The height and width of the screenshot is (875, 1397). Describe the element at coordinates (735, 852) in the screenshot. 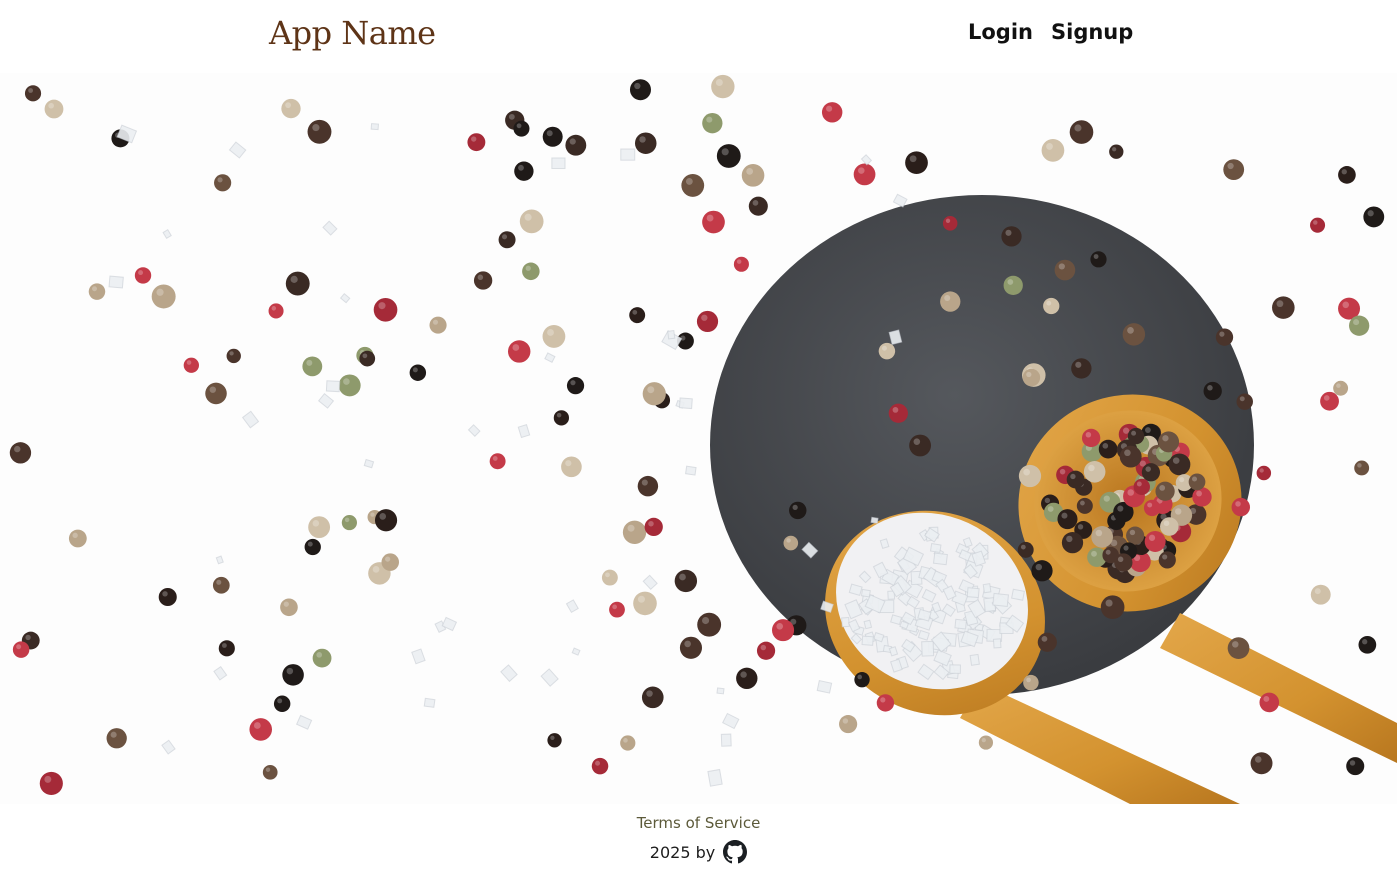

I see `github-icon` at that location.